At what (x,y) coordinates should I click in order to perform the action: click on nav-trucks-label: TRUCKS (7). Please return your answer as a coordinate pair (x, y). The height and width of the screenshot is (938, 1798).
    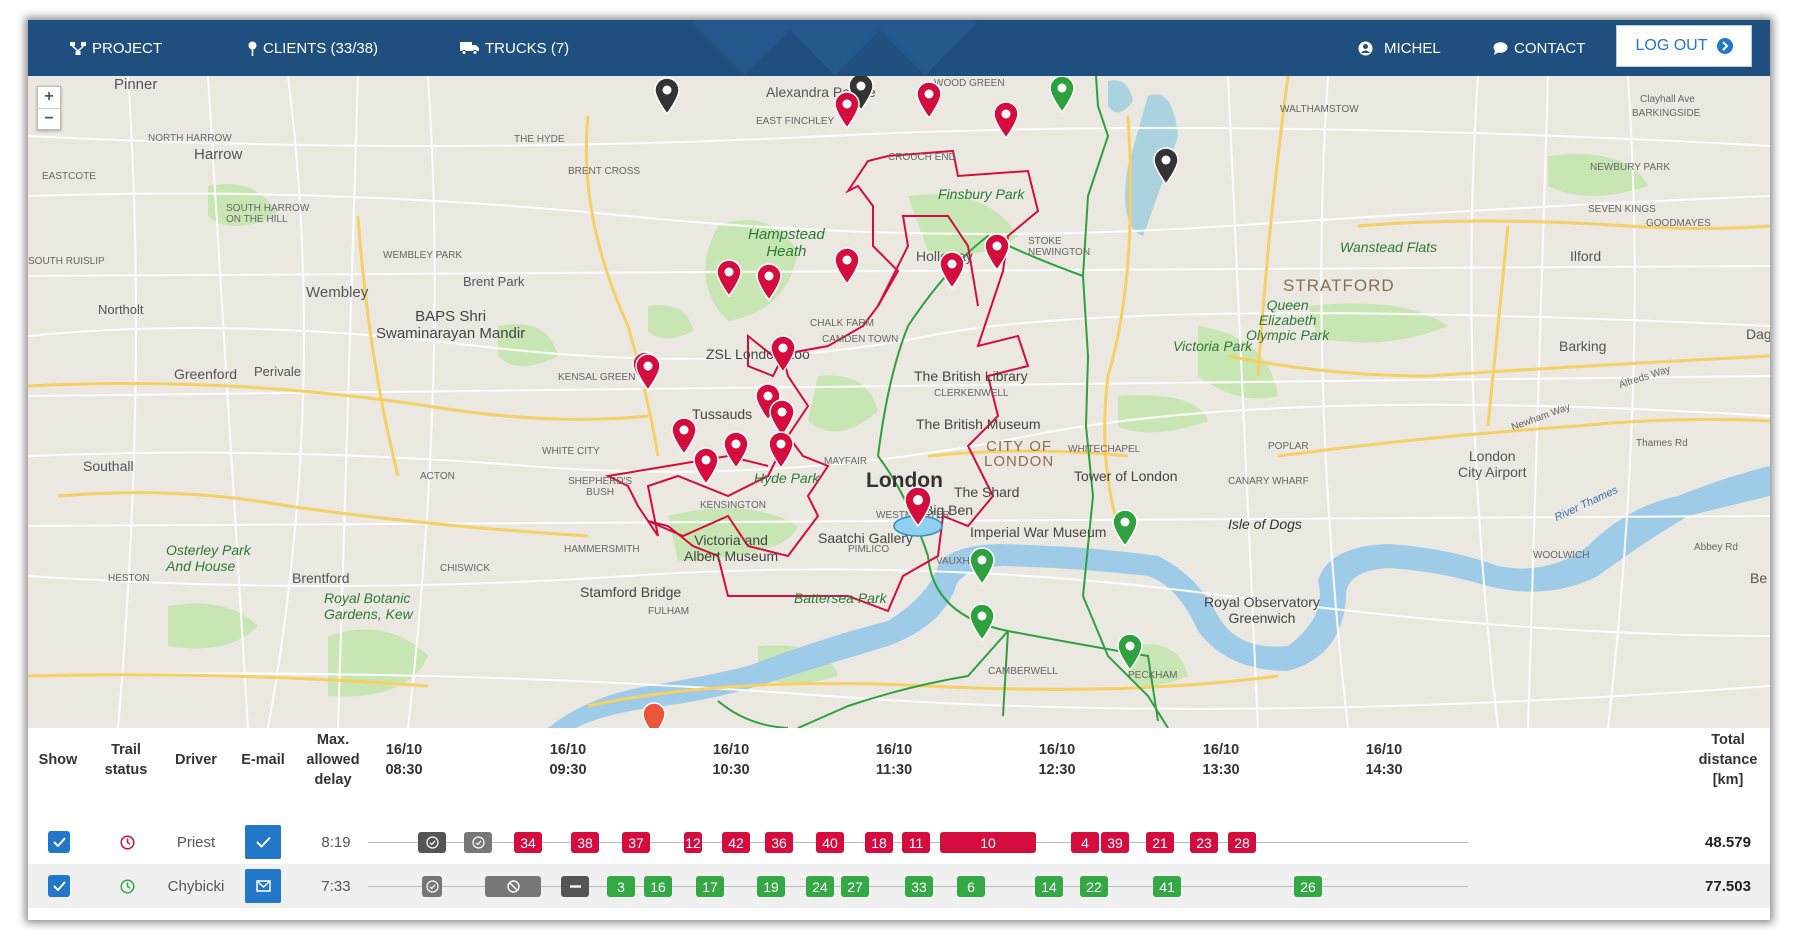
    Looking at the image, I should click on (527, 48).